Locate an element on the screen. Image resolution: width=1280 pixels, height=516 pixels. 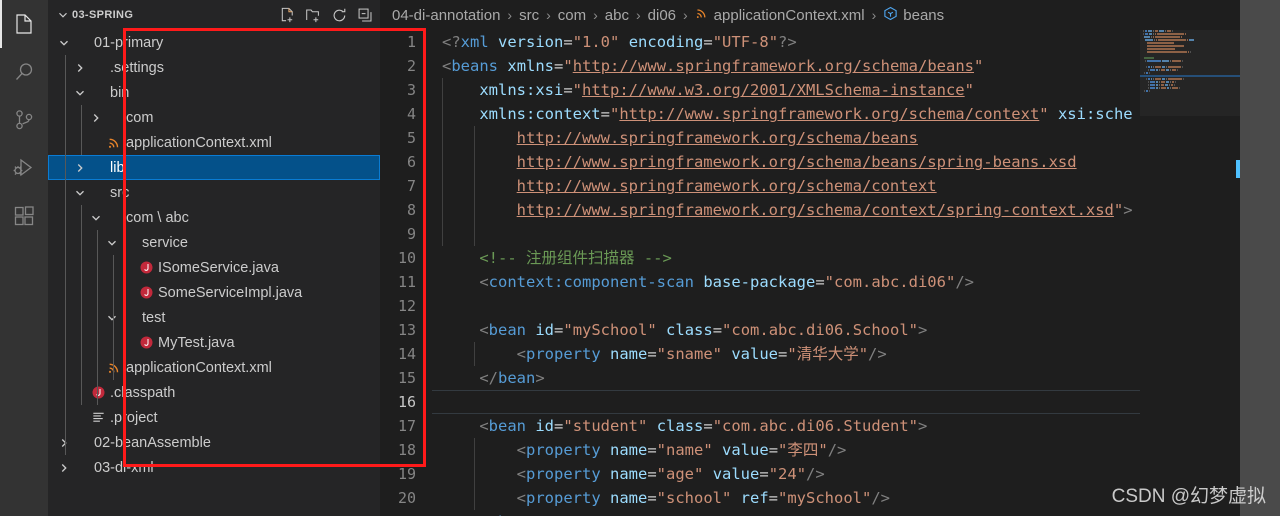
tree-item-lib: lib is located at coordinates (214, 167).